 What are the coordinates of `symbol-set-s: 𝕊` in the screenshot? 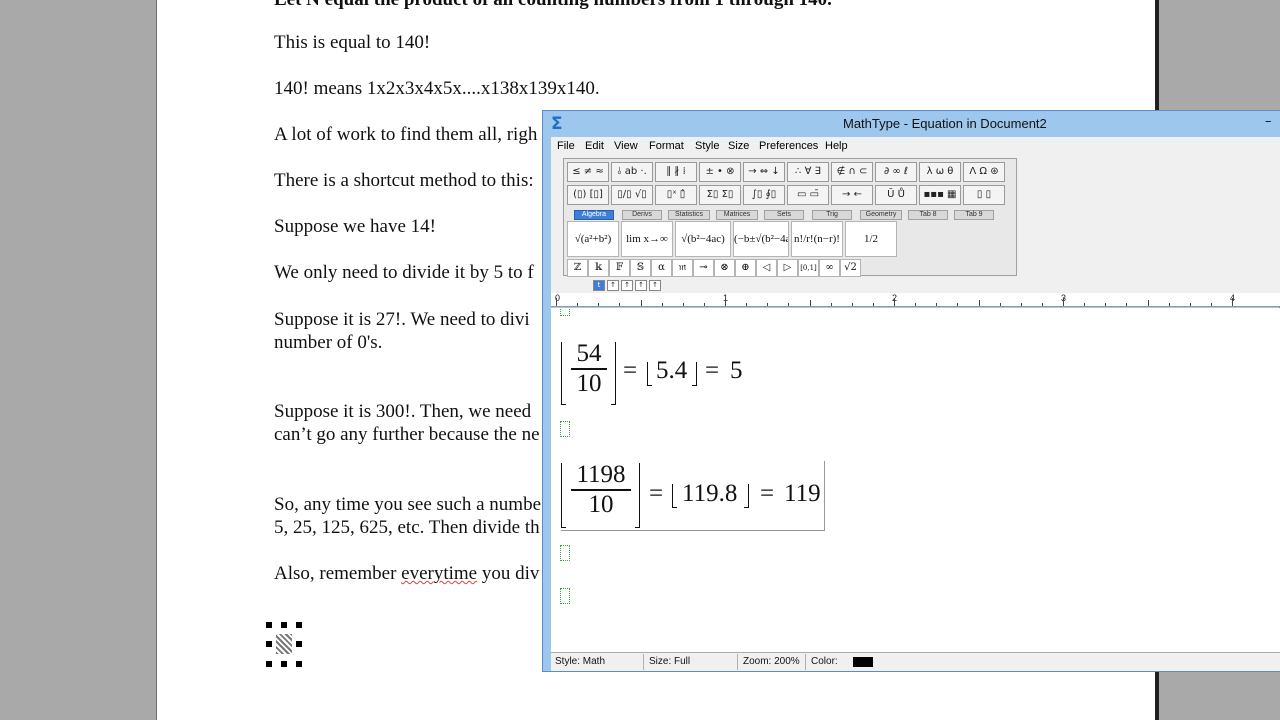 It's located at (640, 268).